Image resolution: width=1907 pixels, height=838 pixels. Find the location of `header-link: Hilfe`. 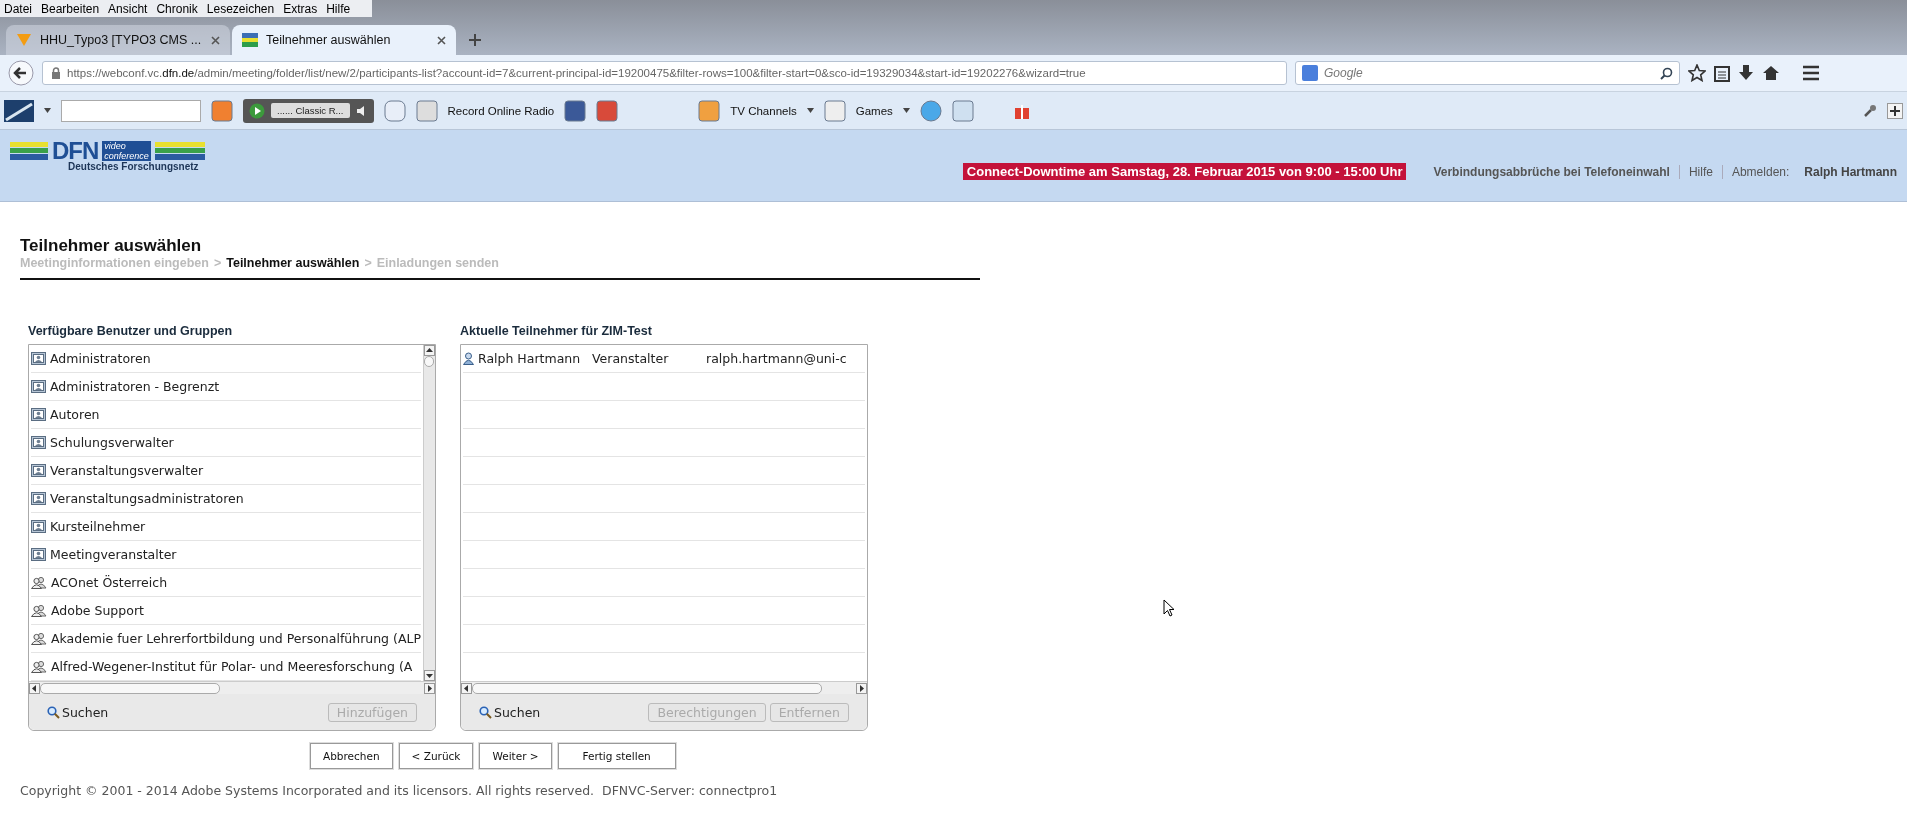

header-link: Hilfe is located at coordinates (1700, 171).